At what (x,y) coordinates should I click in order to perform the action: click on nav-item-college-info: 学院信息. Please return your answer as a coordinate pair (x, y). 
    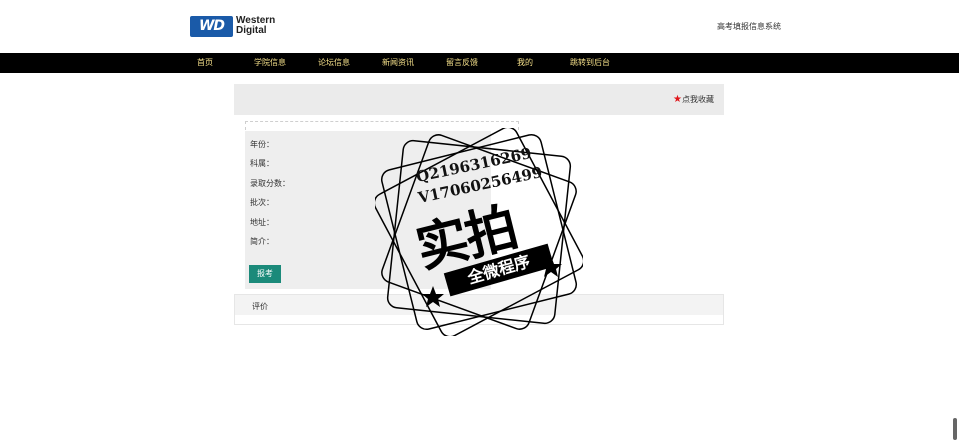
    Looking at the image, I should click on (270, 63).